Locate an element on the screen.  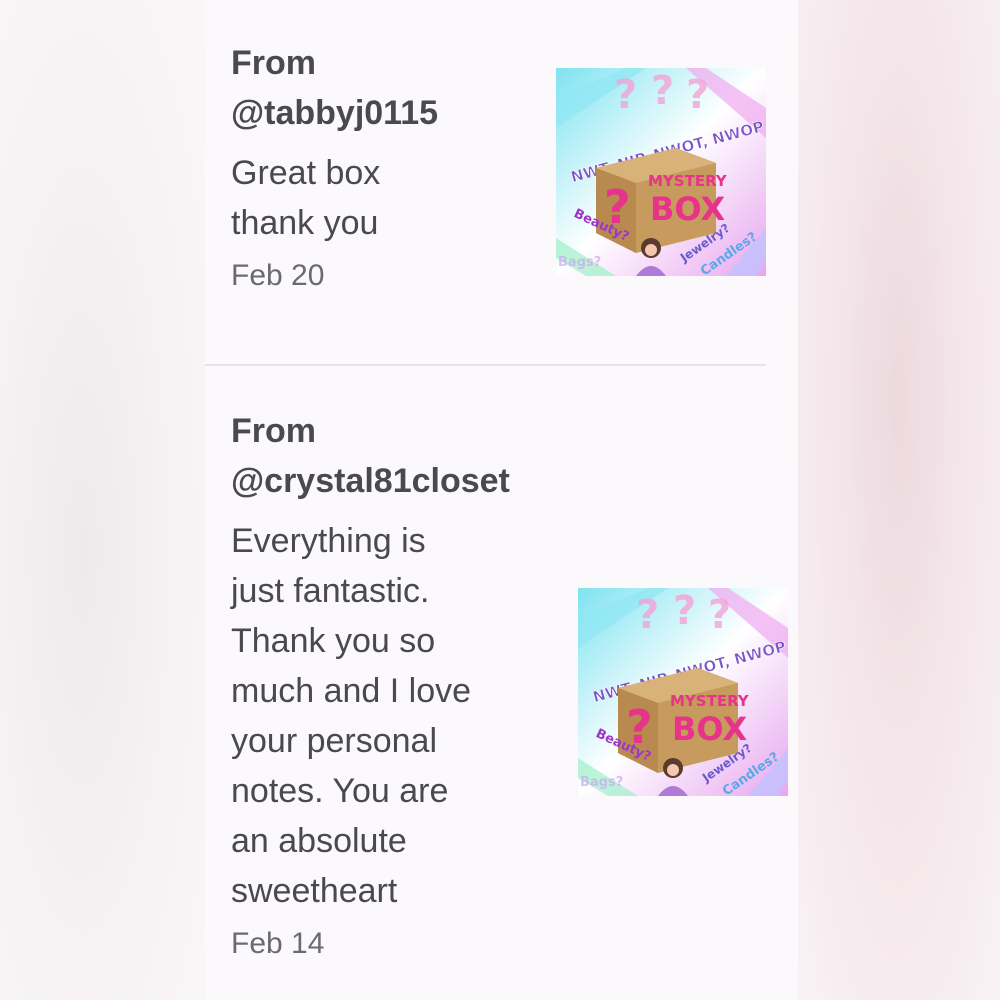
review-message-line: Great box is located at coordinates (306, 173).